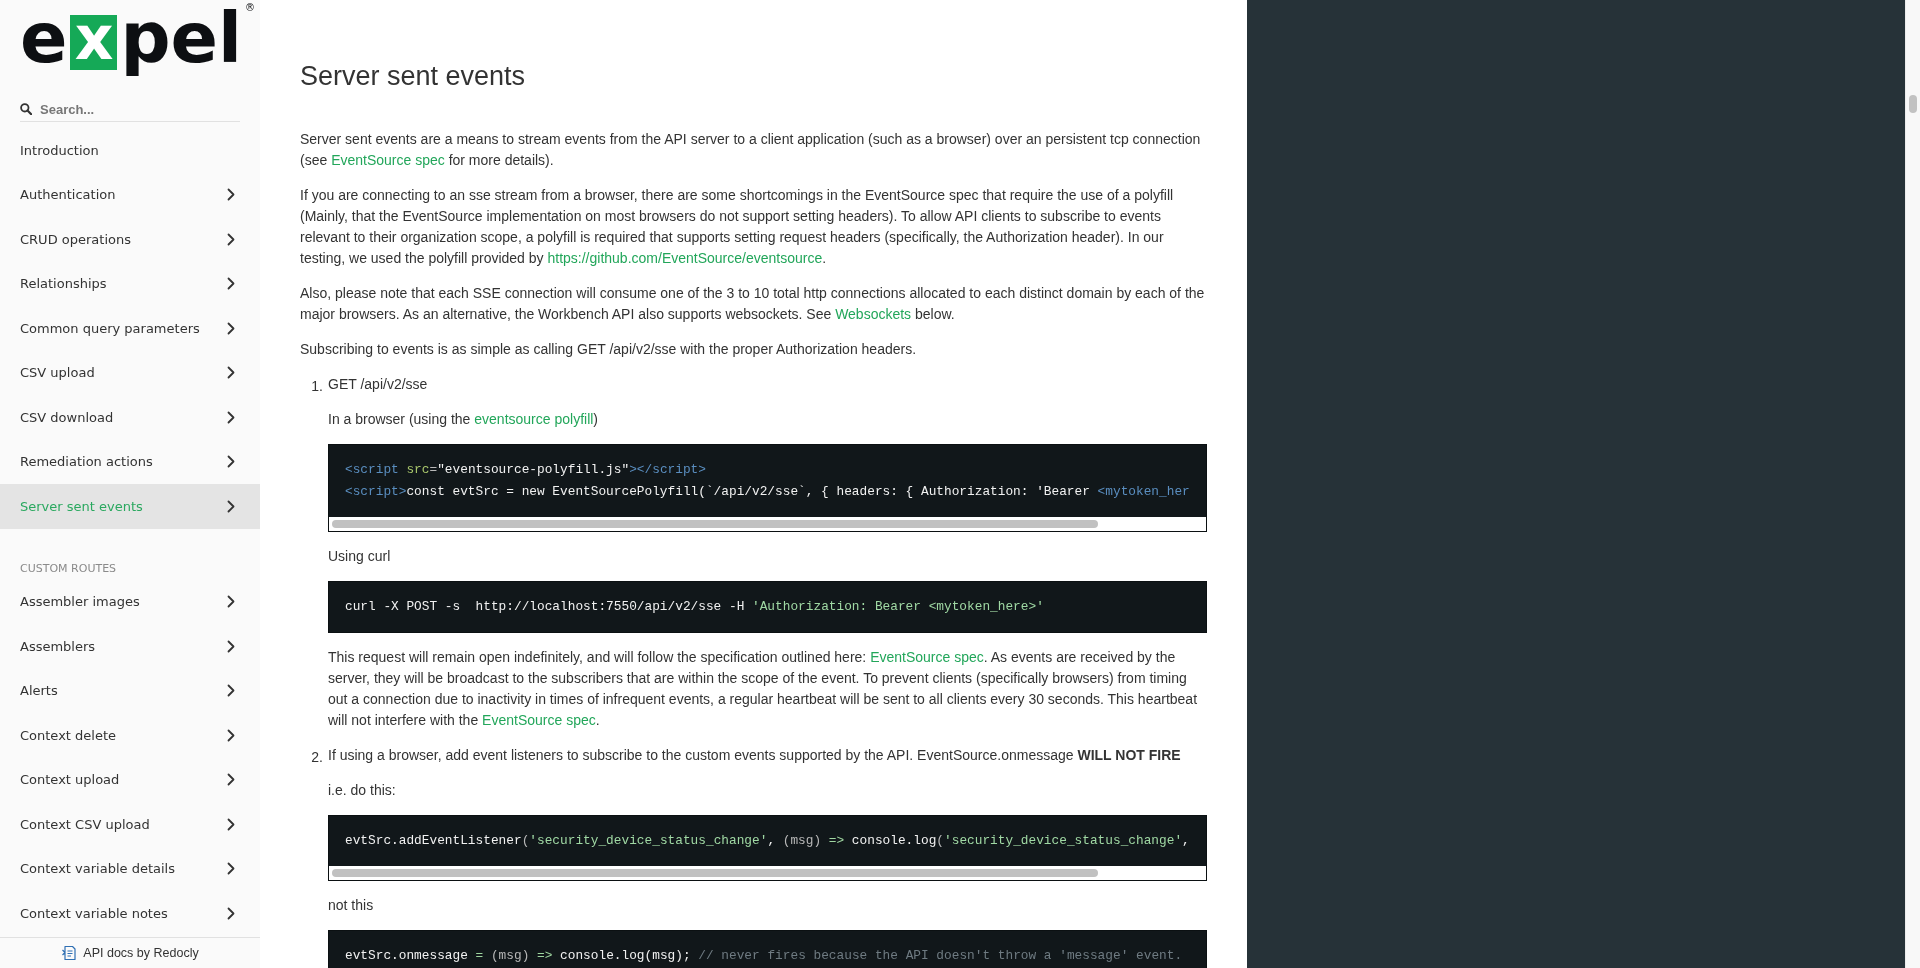 This screenshot has height=968, width=1920. Describe the element at coordinates (464, 419) in the screenshot. I see `paragraph: In a browser (using the eventsource polyfill)` at that location.